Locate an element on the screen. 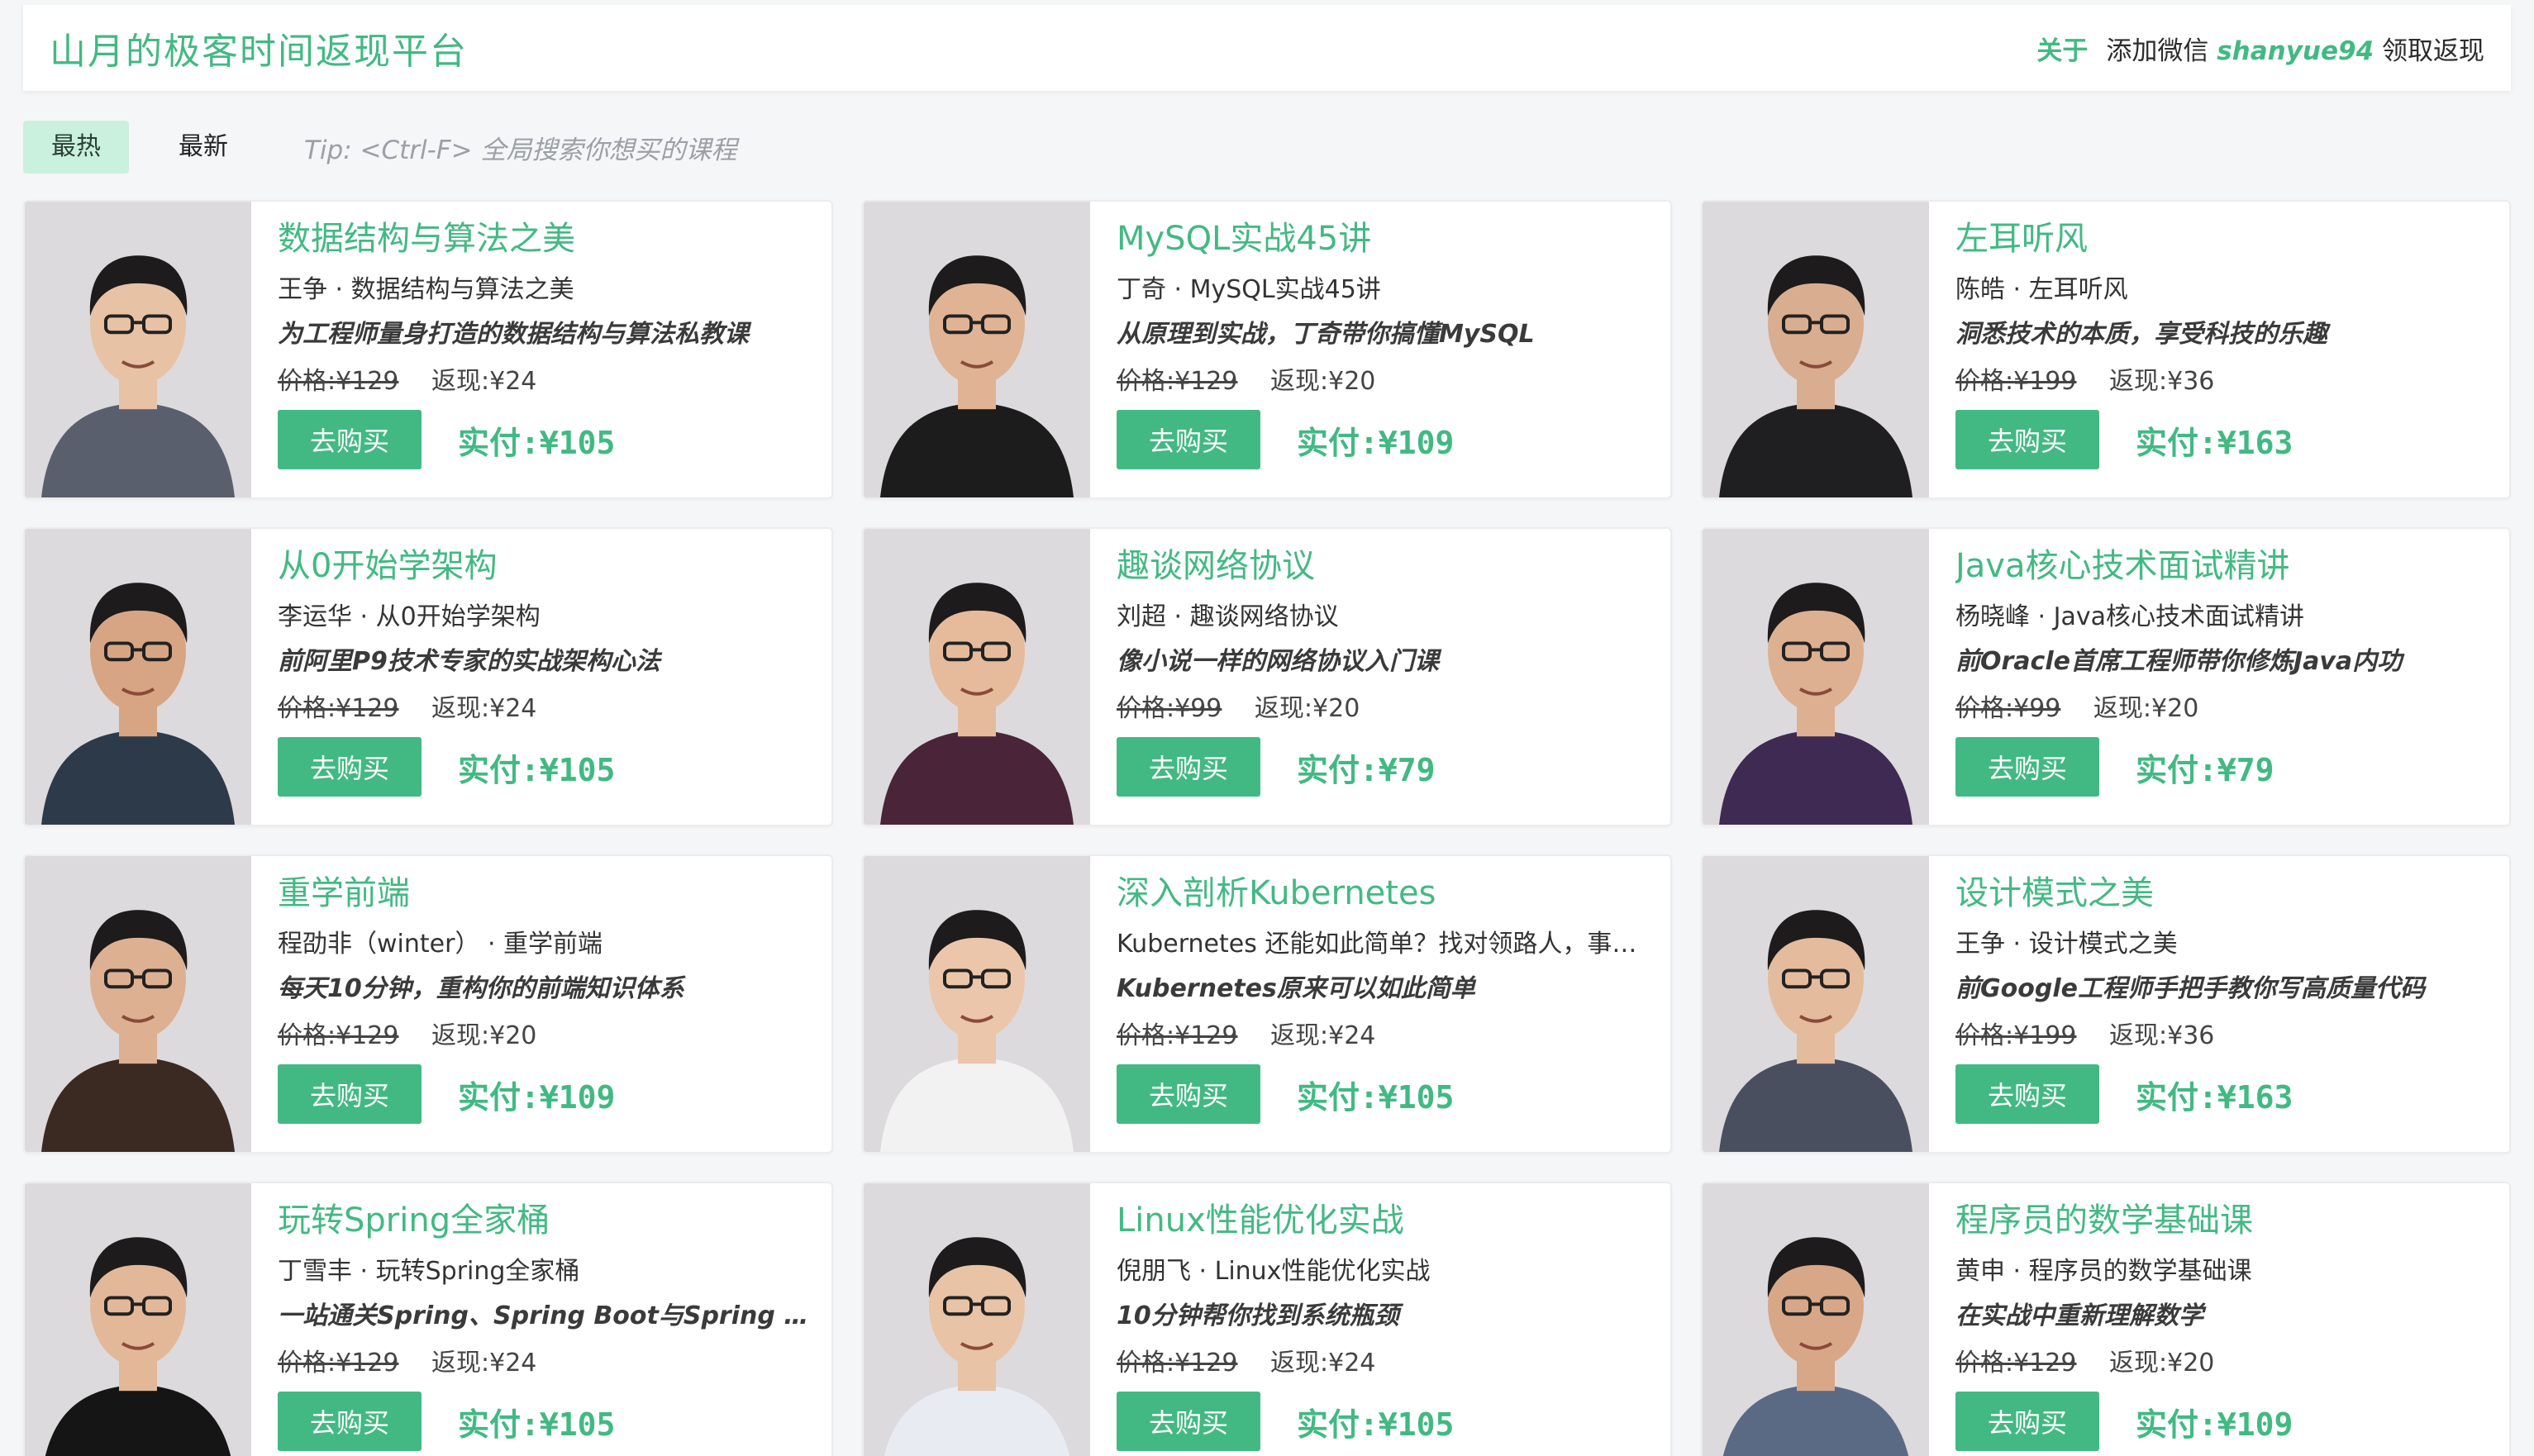 The image size is (2534, 1456). course-title: 深入剖析Kubernetes is located at coordinates (1393, 893).